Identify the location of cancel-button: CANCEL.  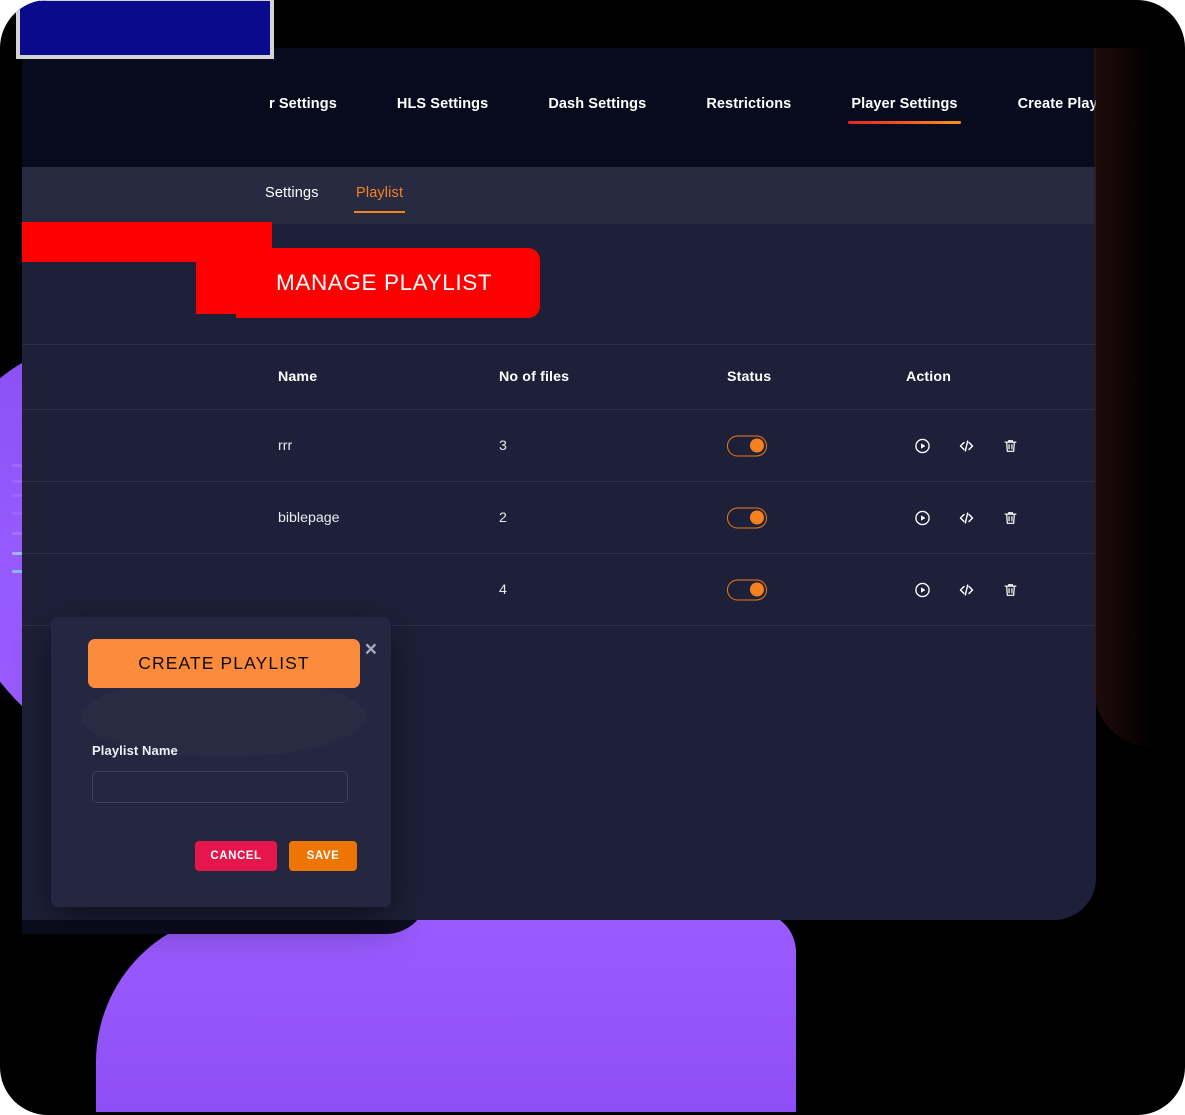
(236, 856).